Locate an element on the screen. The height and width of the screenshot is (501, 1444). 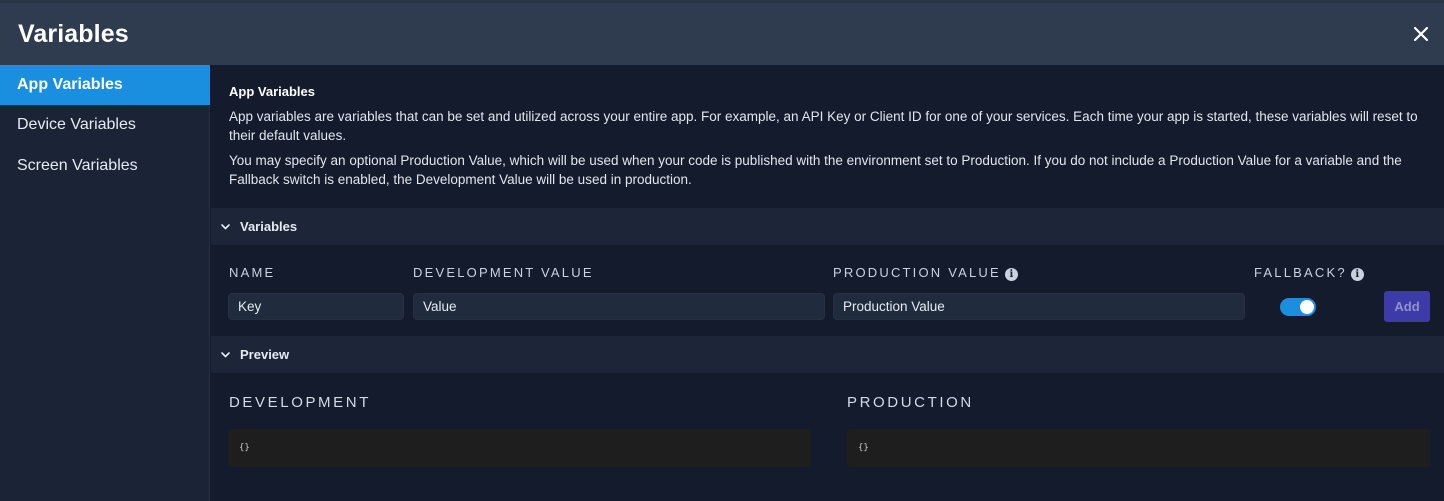
toggle-knob is located at coordinates (1307, 307).